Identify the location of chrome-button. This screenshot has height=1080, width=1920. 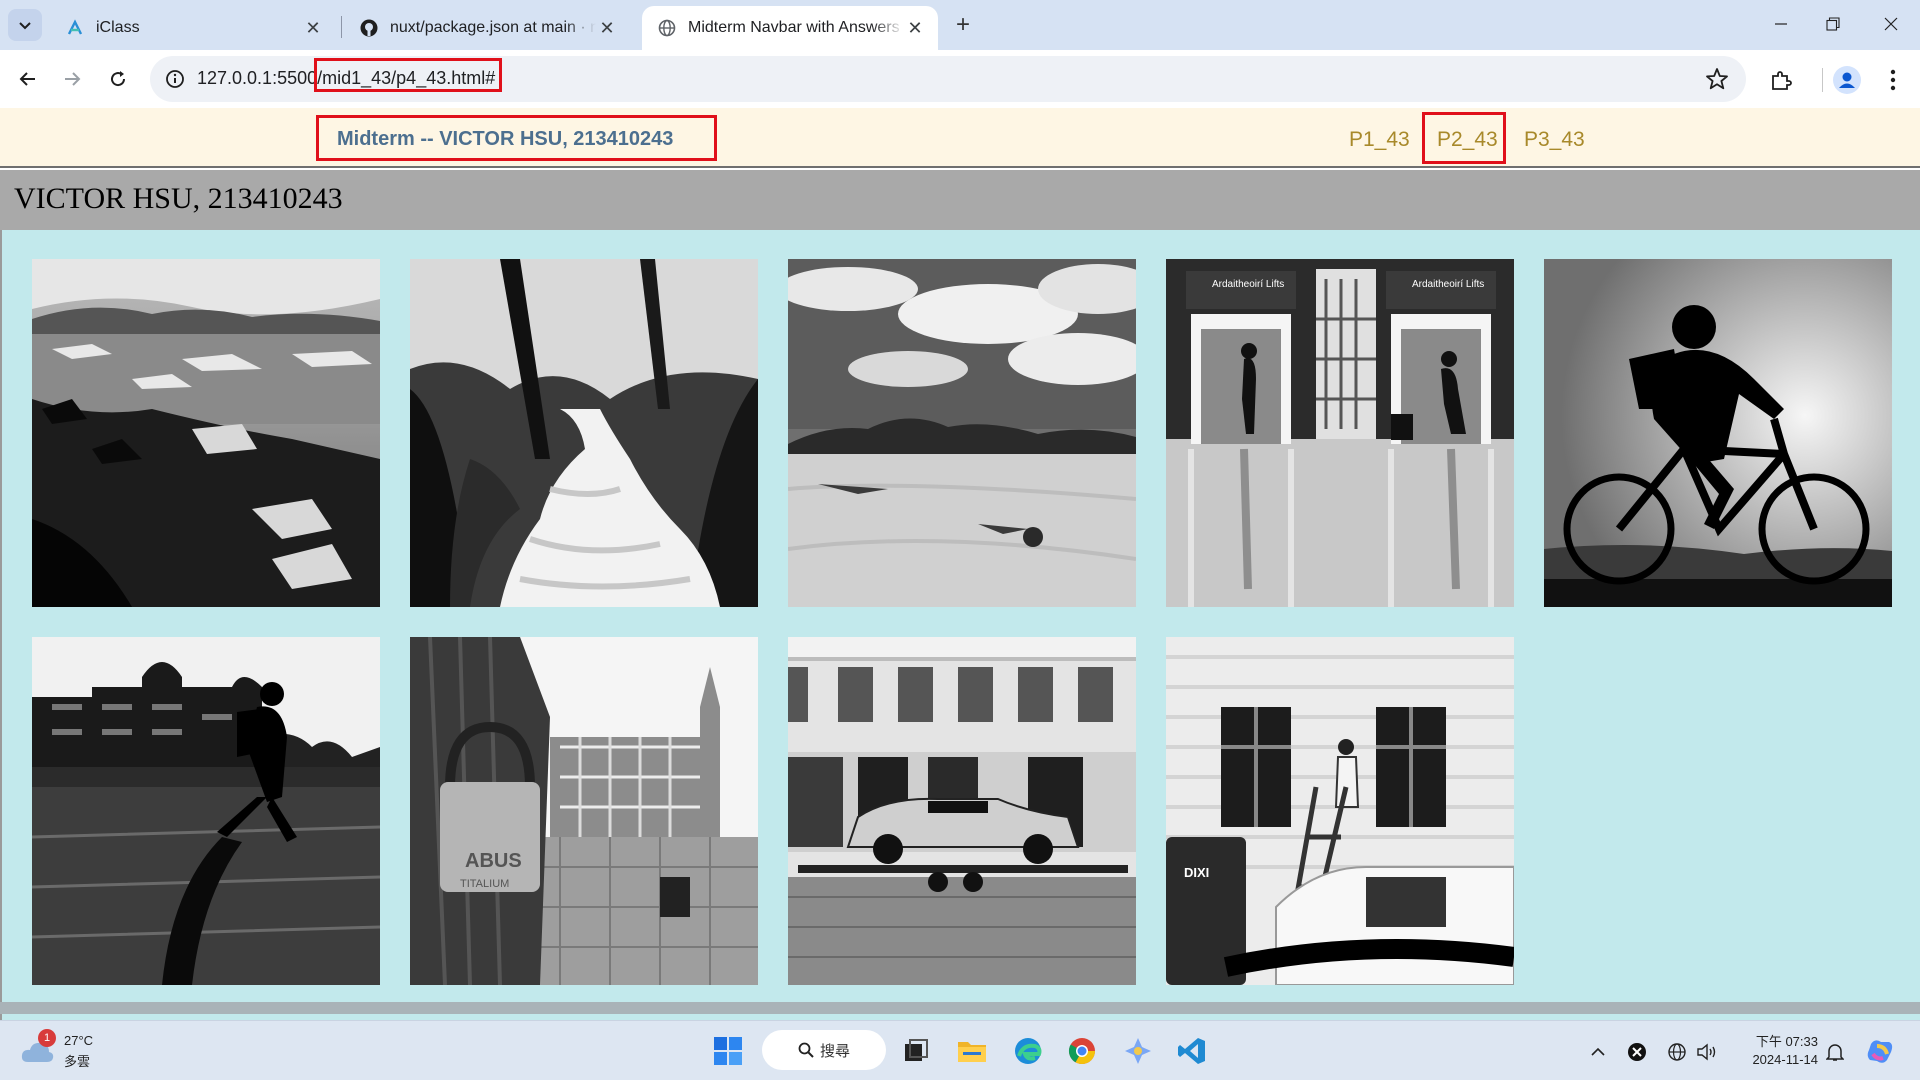
(1082, 1051).